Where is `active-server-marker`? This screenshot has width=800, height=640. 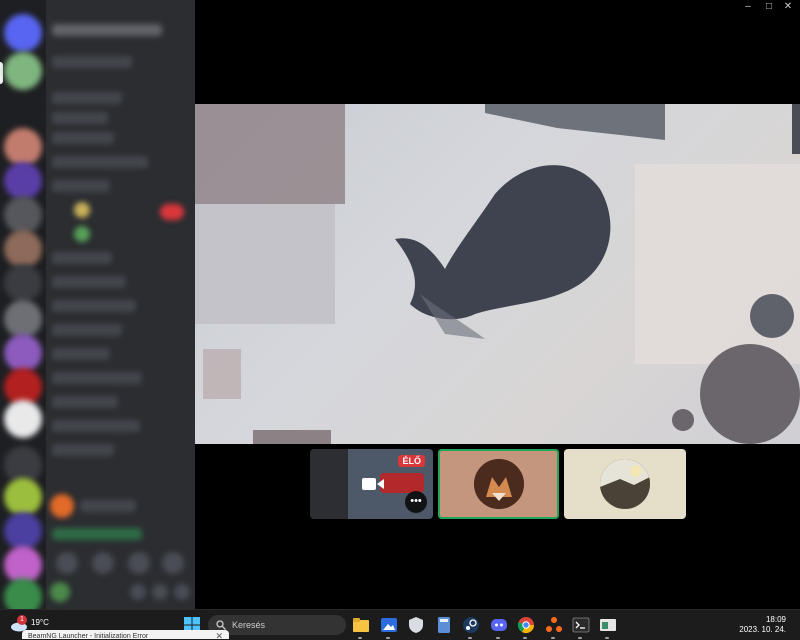 active-server-marker is located at coordinates (1, 73).